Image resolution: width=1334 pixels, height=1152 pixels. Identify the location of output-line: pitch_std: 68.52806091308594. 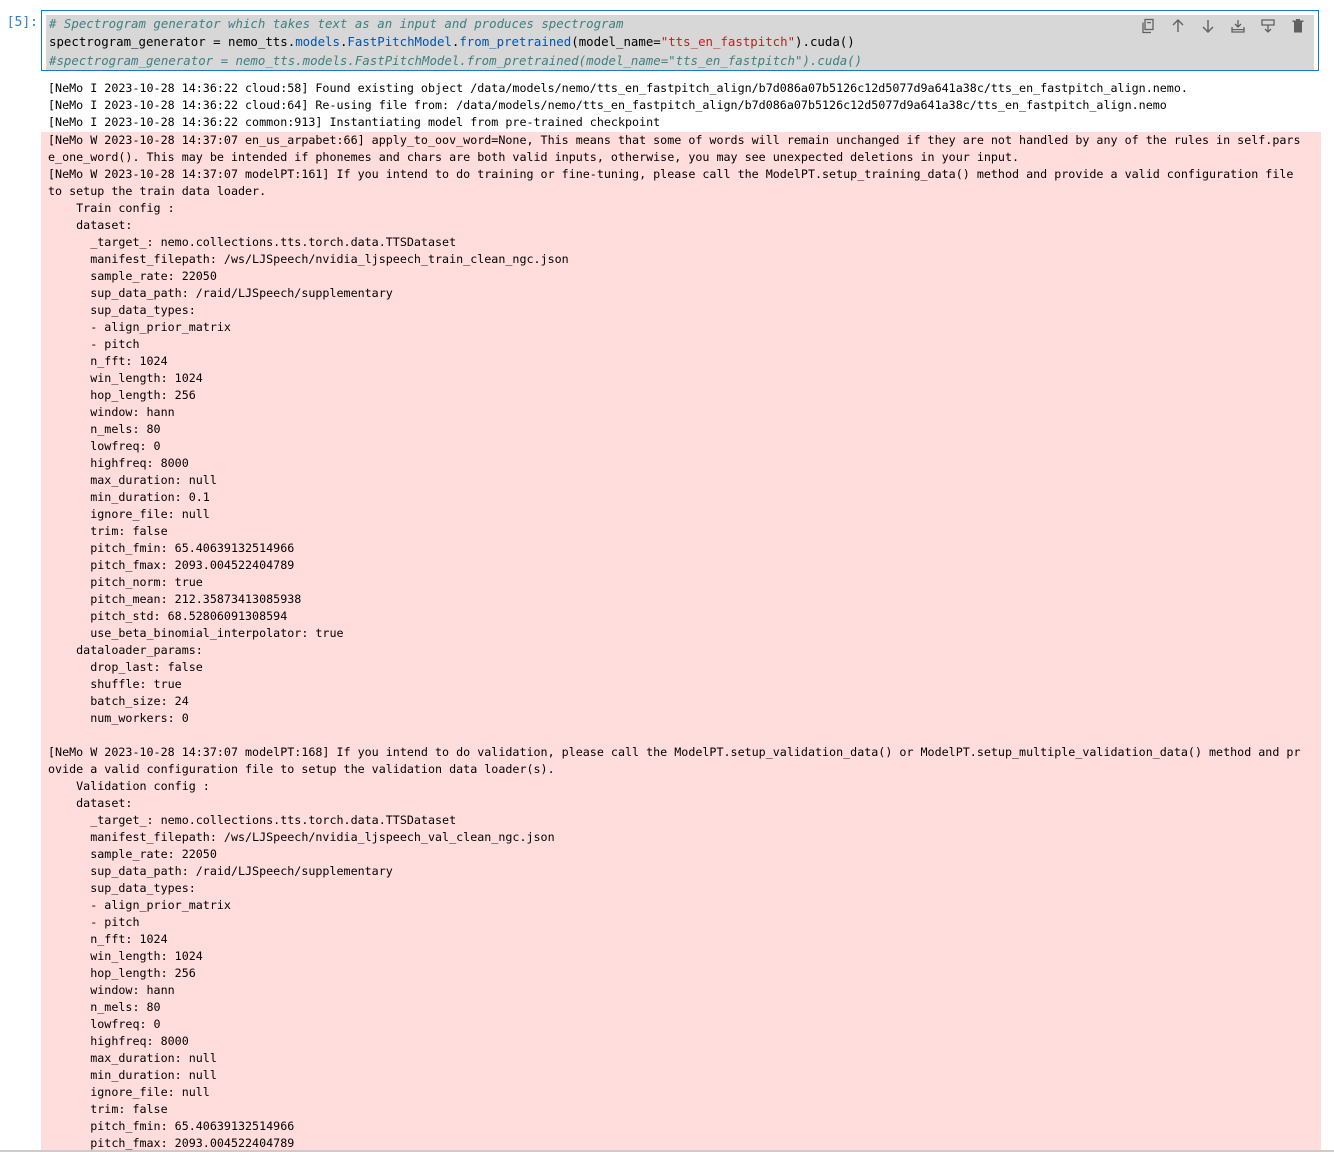
(168, 616).